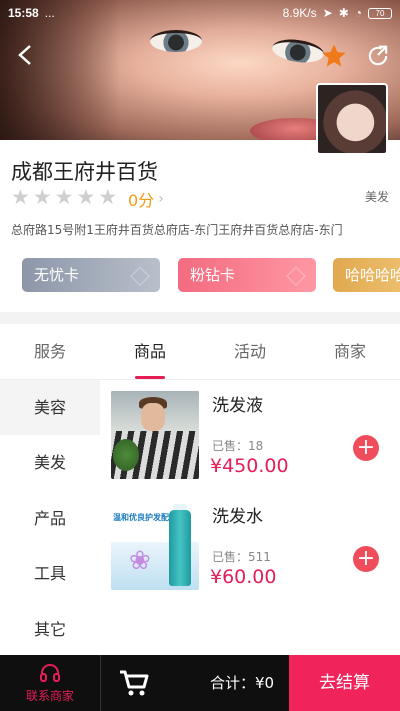 This screenshot has height=711, width=400. I want to click on star-icon, so click(334, 55).